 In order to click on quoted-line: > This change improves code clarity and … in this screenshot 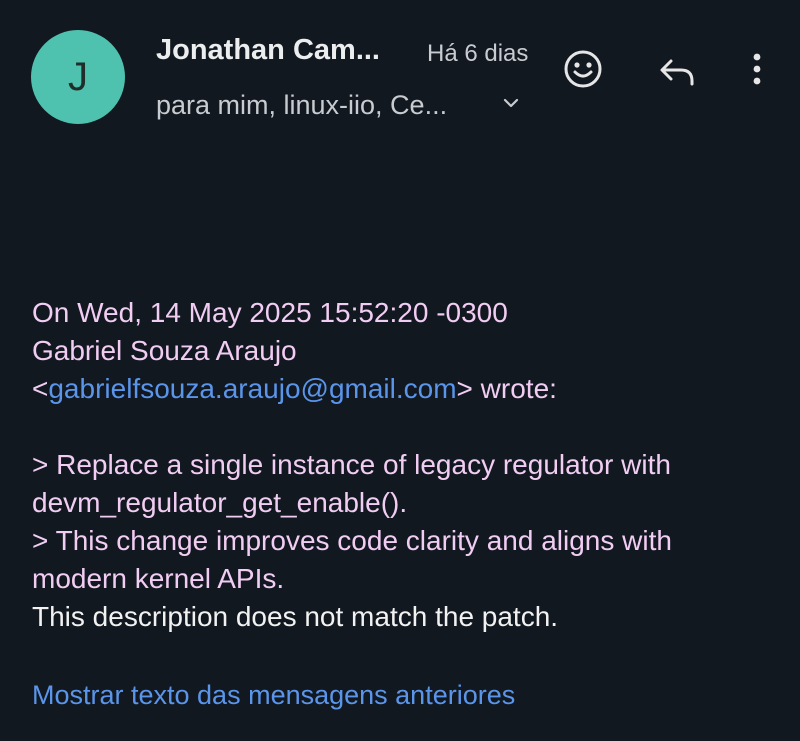, I will do `click(352, 540)`.